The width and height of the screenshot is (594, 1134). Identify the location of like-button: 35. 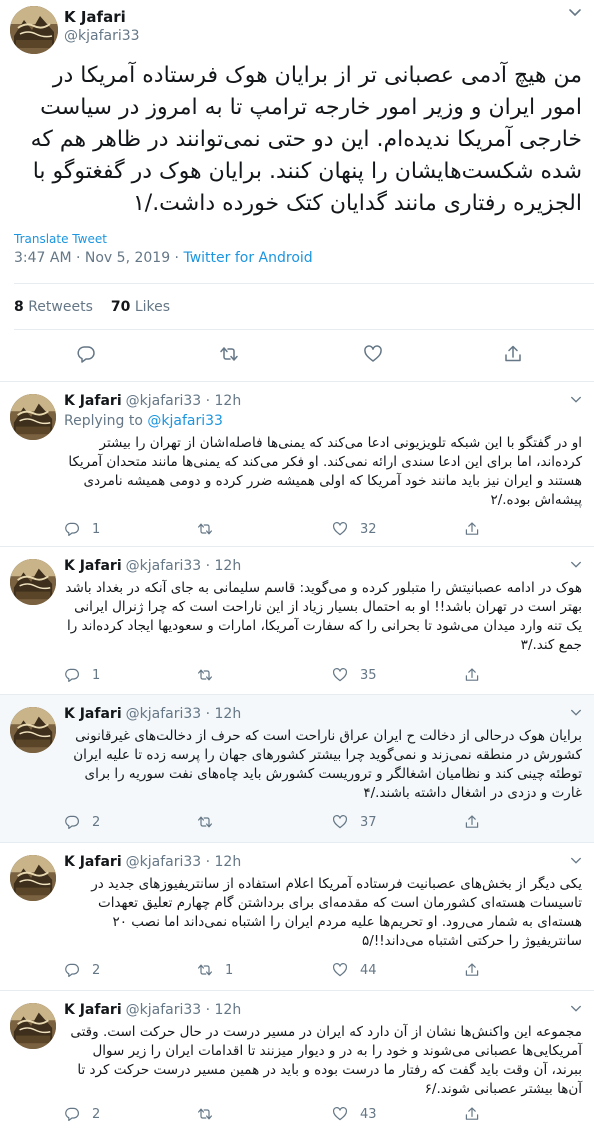
(354, 675).